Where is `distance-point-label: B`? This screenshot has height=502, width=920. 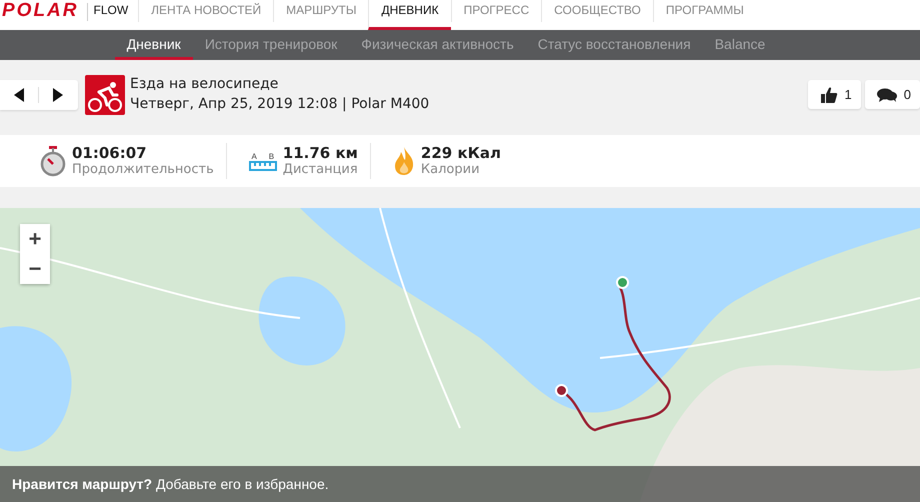 distance-point-label: B is located at coordinates (271, 156).